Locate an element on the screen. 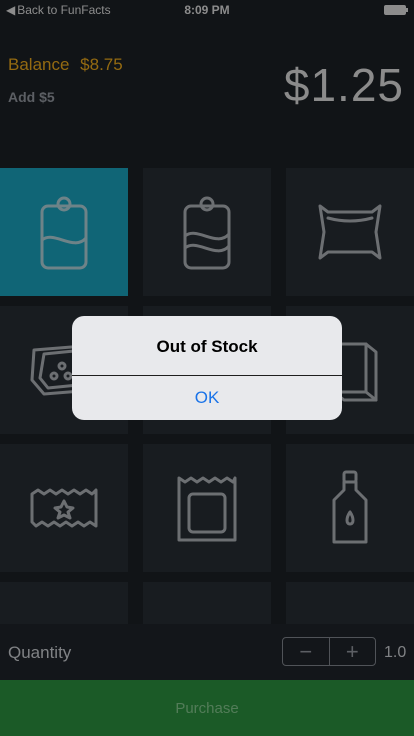  alert-ok-button: OK is located at coordinates (207, 398).